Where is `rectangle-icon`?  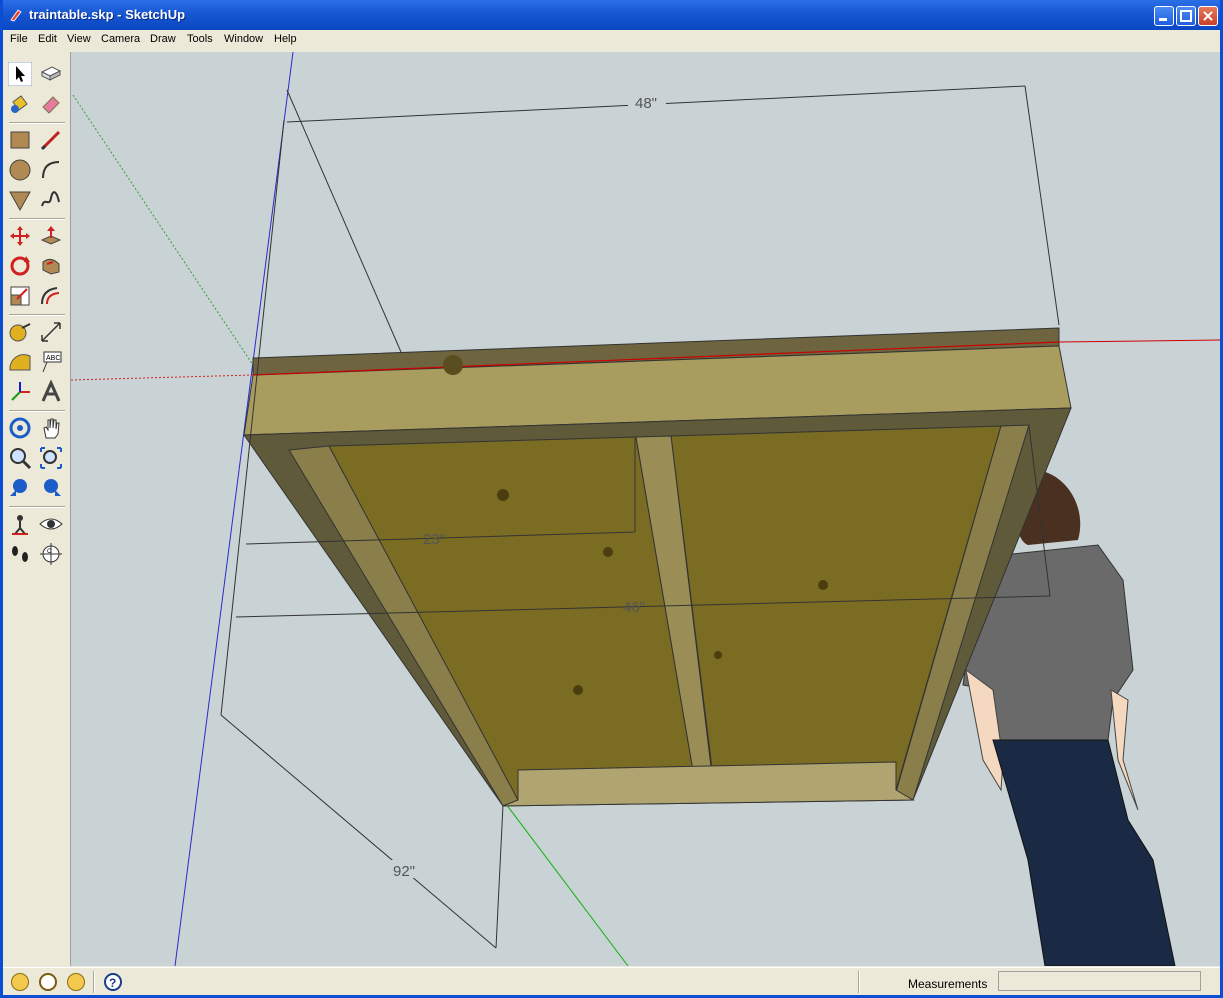
rectangle-icon is located at coordinates (20, 140).